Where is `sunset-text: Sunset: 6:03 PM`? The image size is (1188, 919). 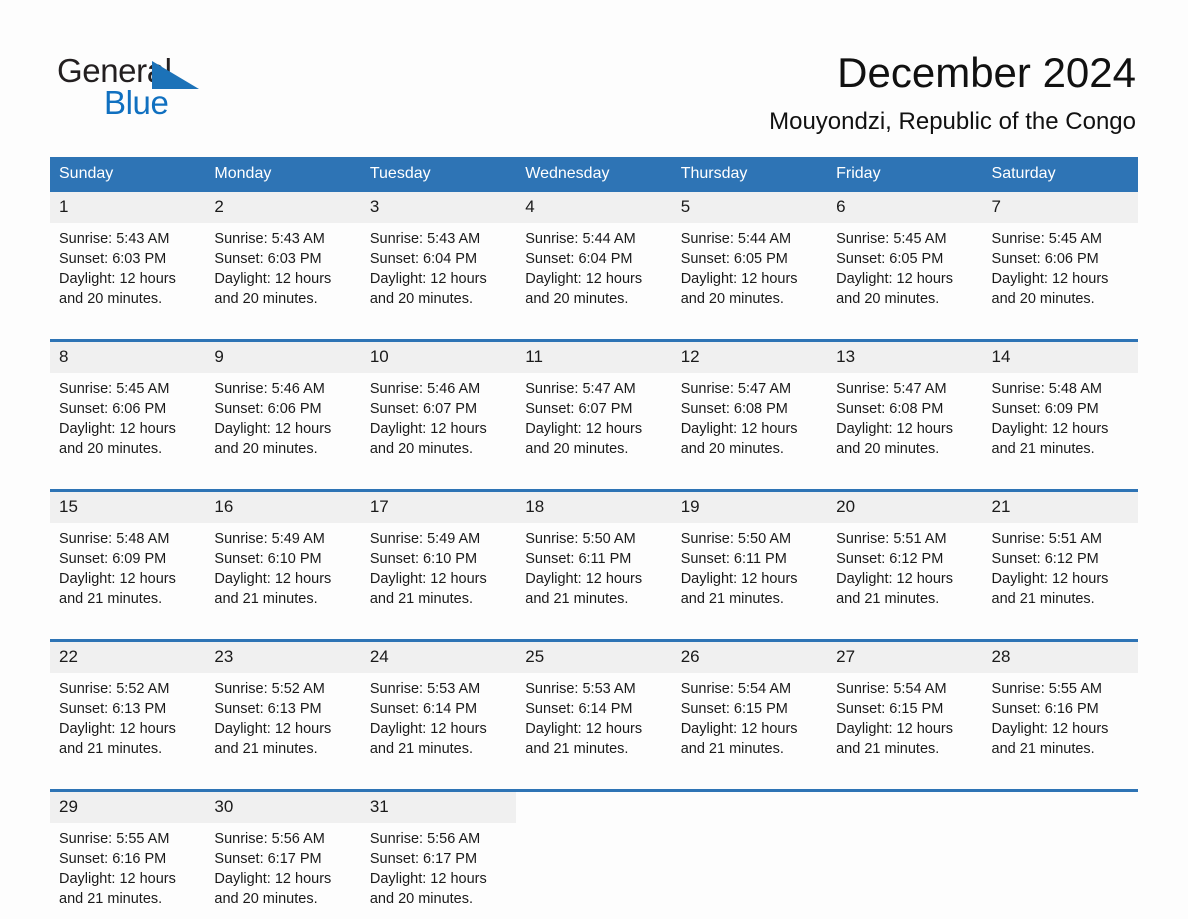 sunset-text: Sunset: 6:03 PM is located at coordinates (268, 259).